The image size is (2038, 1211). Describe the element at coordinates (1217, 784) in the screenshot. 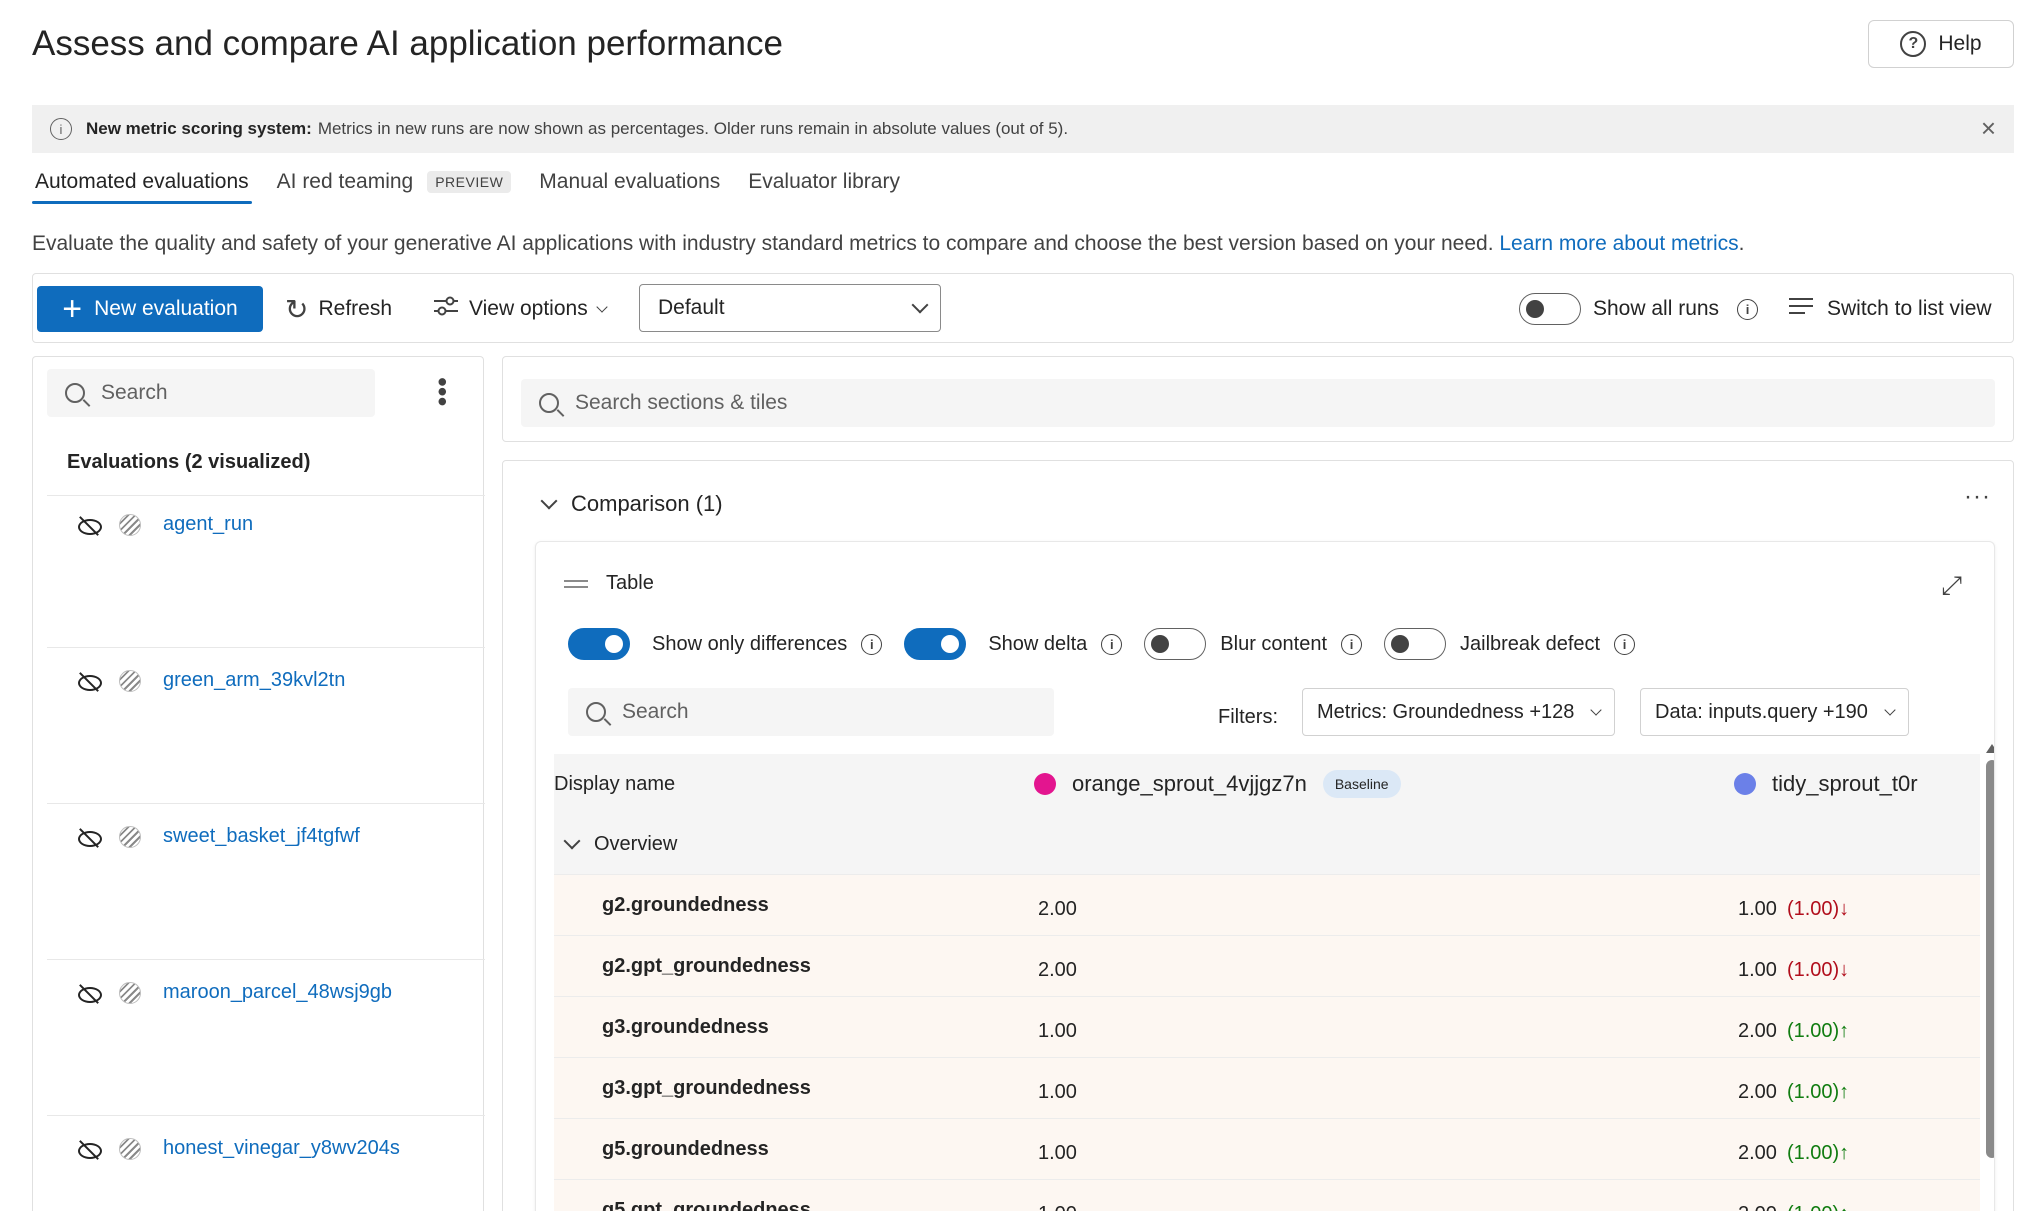

I see `column-header-run1: orange_sprout_4vjjgz7n Baseline` at that location.